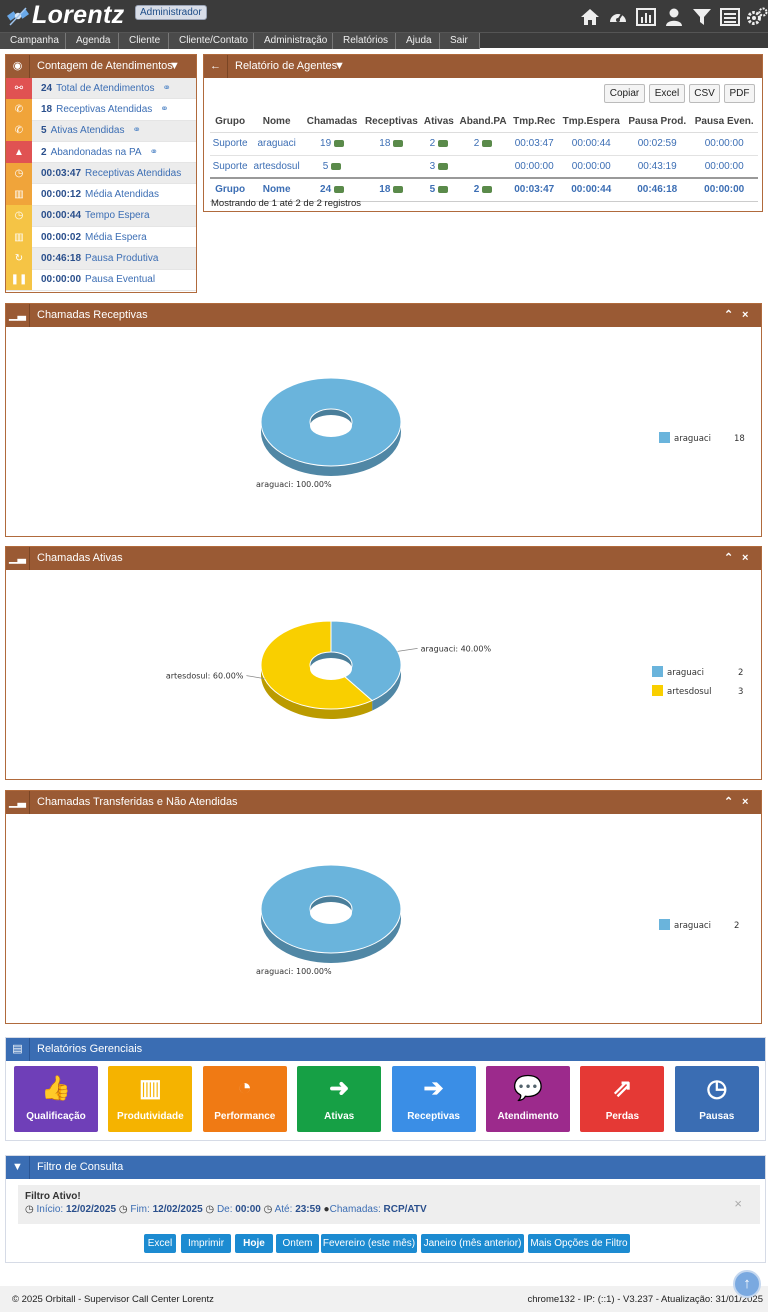 The image size is (768, 1312). What do you see at coordinates (618, 17) in the screenshot?
I see `dashboard-gauge-icon` at bounding box center [618, 17].